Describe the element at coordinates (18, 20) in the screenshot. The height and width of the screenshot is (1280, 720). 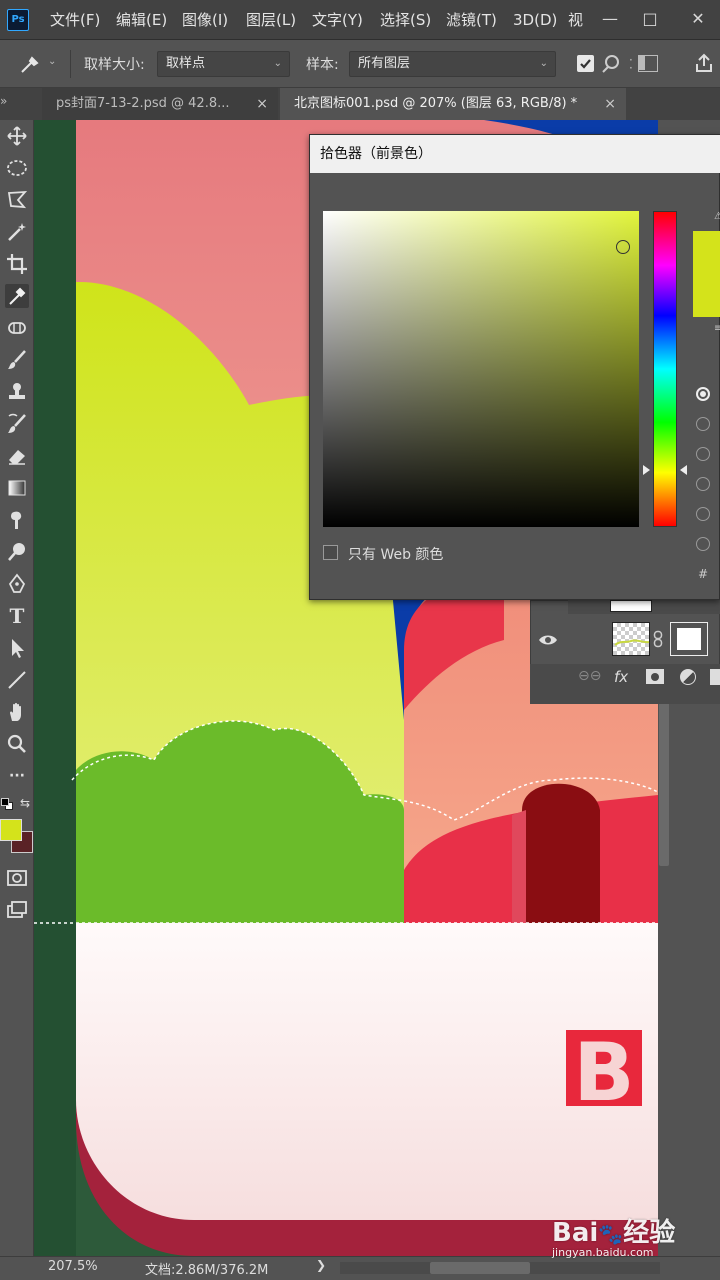
I see `photoshop-logo: Ps` at that location.